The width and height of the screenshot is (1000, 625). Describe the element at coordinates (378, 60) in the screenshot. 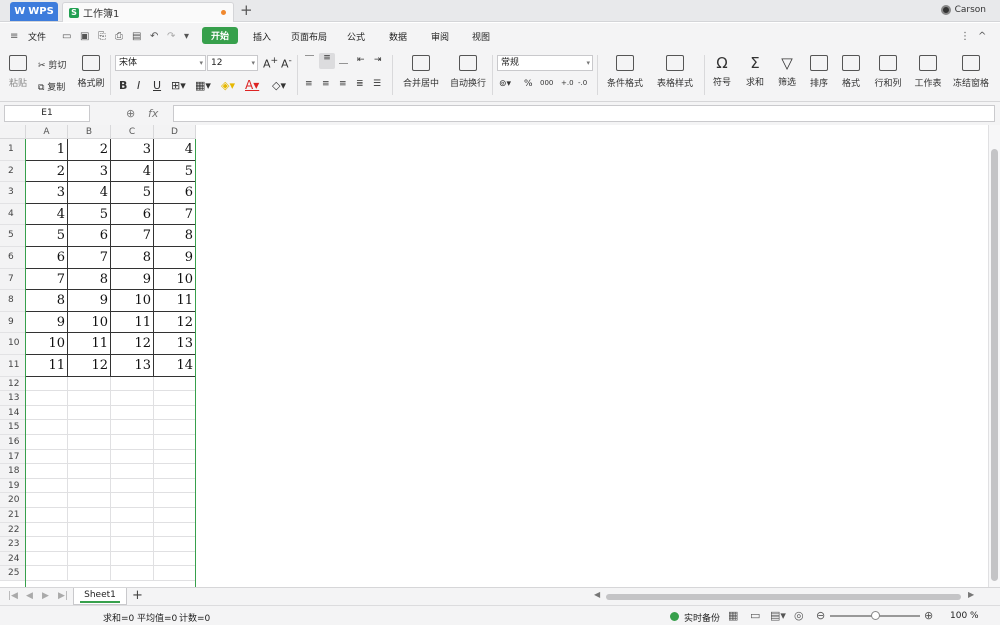

I see `indent-increase-icon: ⇥` at that location.